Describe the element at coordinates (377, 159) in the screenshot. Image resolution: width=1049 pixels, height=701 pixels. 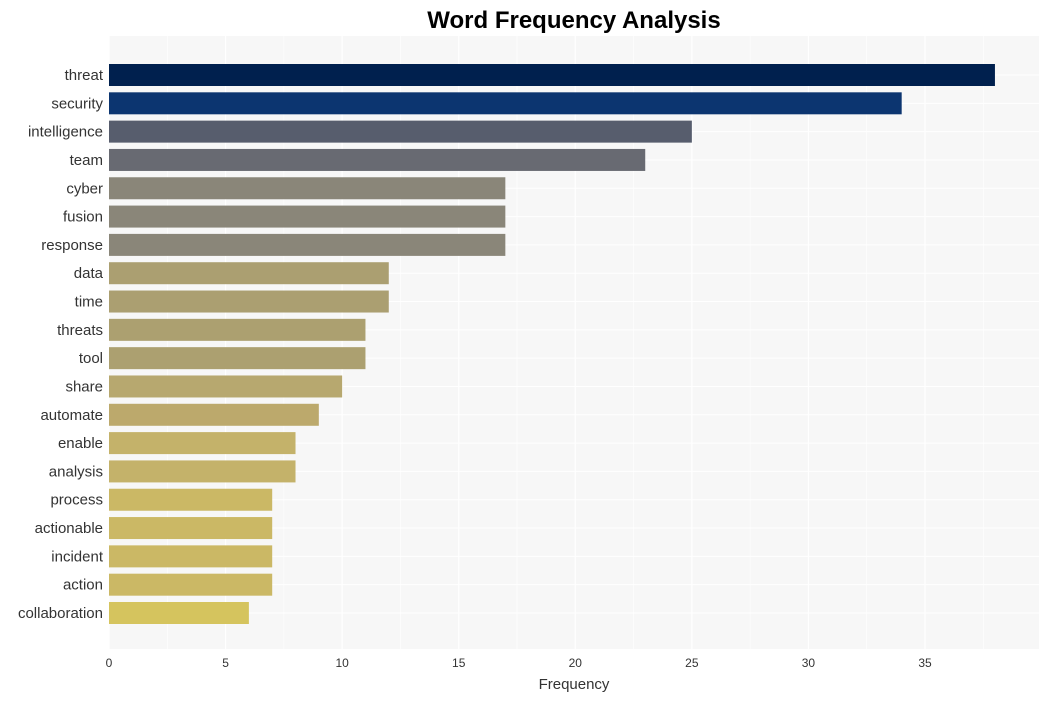
I see `bar-team` at that location.